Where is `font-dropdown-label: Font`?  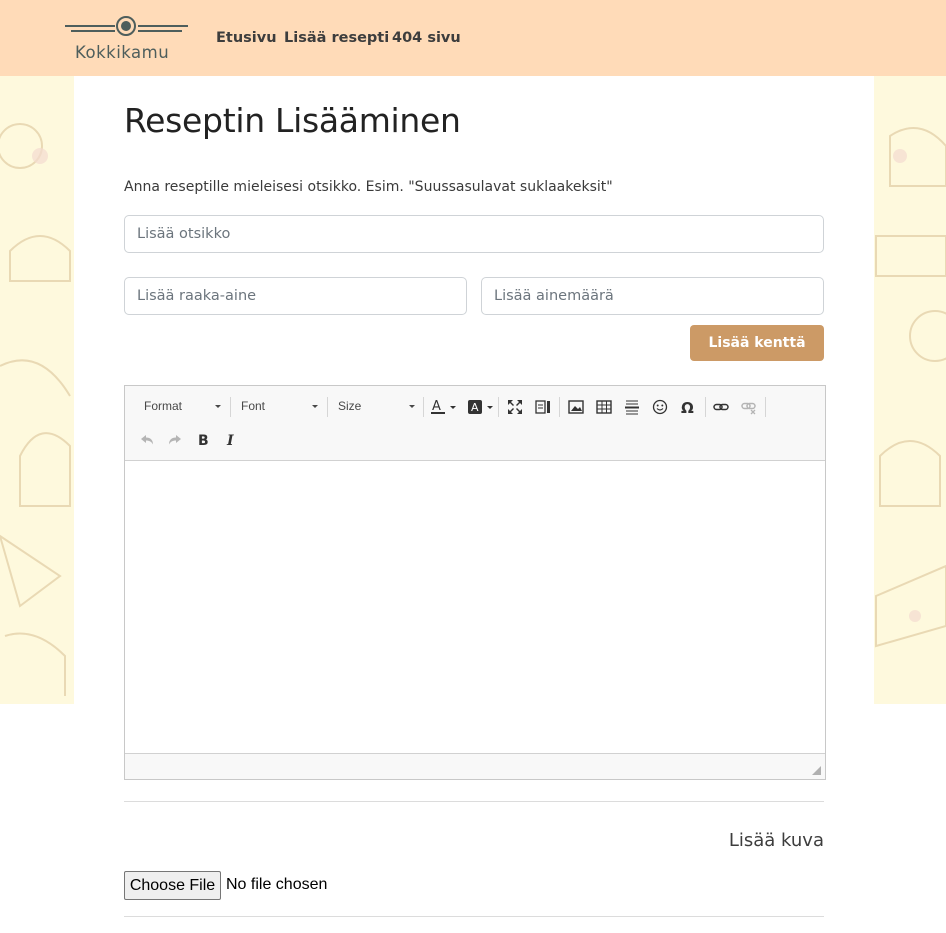 font-dropdown-label: Font is located at coordinates (253, 406).